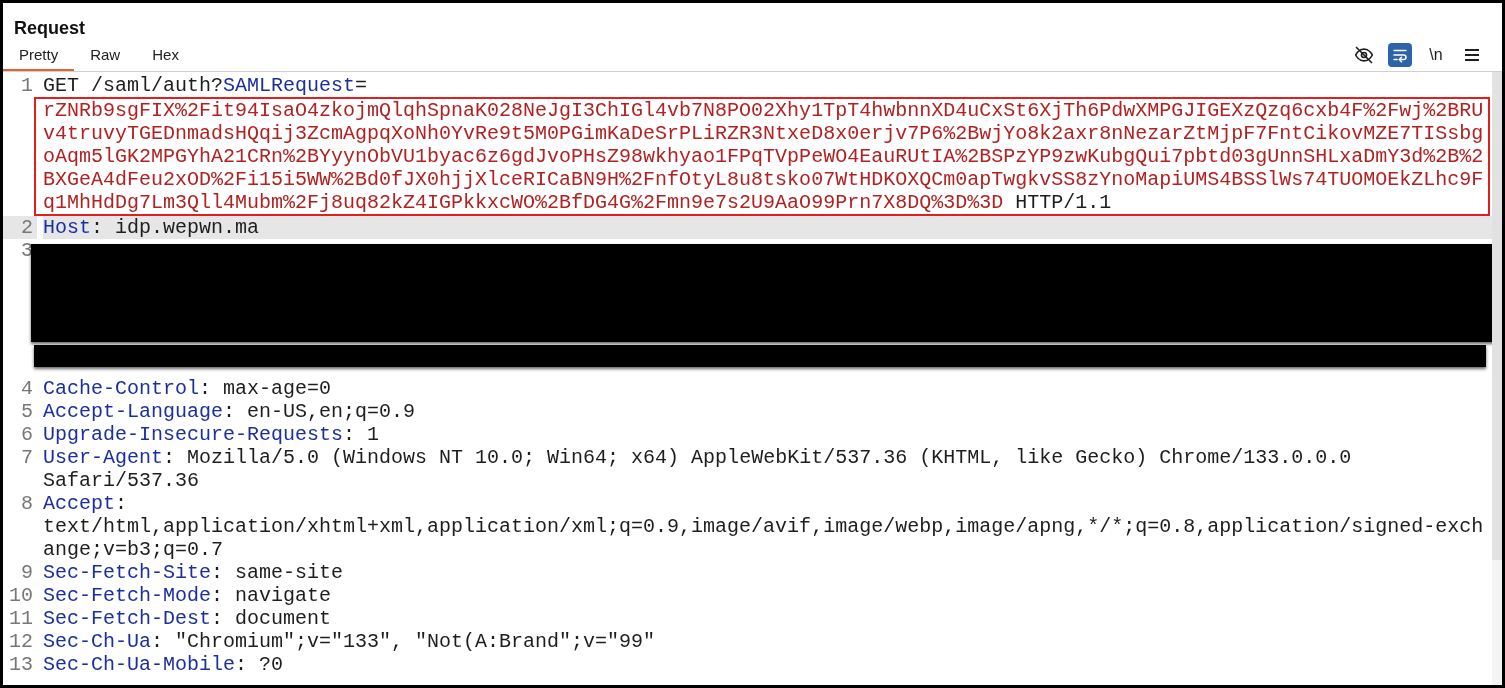 The width and height of the screenshot is (1505, 688). I want to click on tab: Hex, so click(165, 56).